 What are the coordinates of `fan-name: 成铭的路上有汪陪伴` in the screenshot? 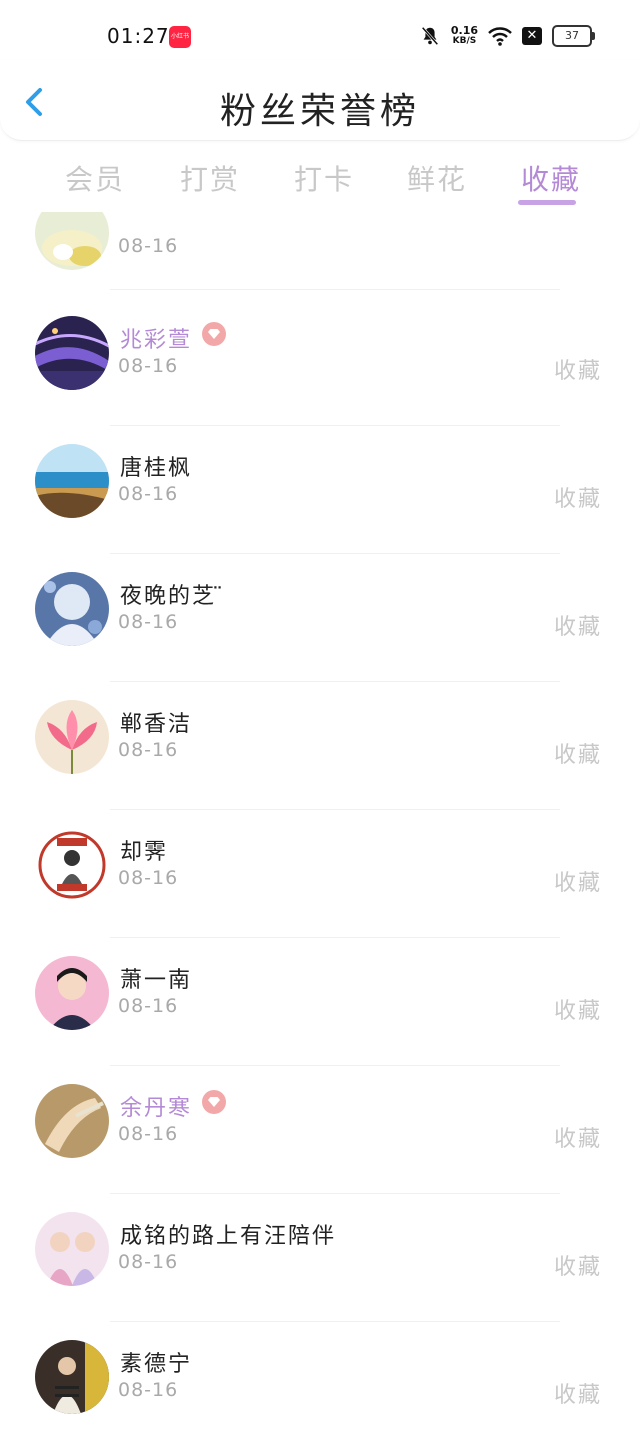 It's located at (228, 1236).